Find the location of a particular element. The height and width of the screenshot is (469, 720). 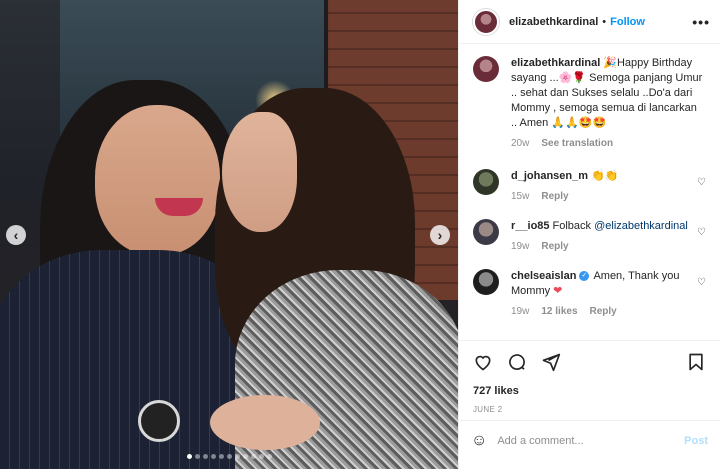

comment-likes: 12 likes is located at coordinates (559, 311).